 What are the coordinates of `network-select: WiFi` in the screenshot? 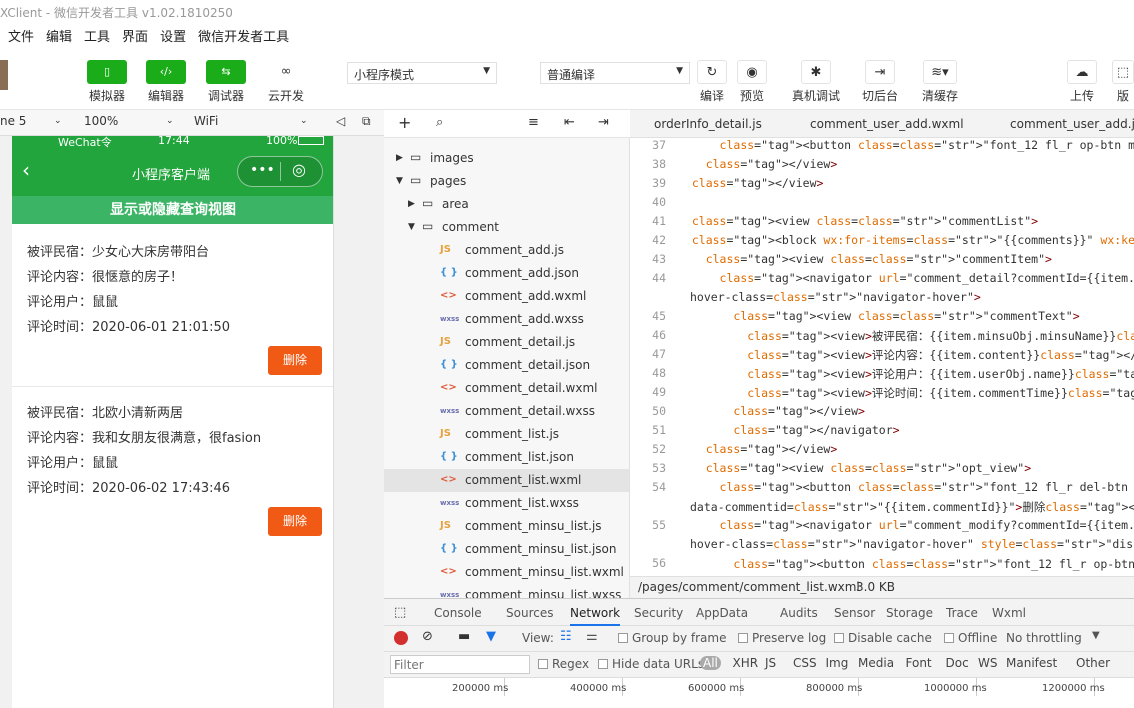 It's located at (206, 121).